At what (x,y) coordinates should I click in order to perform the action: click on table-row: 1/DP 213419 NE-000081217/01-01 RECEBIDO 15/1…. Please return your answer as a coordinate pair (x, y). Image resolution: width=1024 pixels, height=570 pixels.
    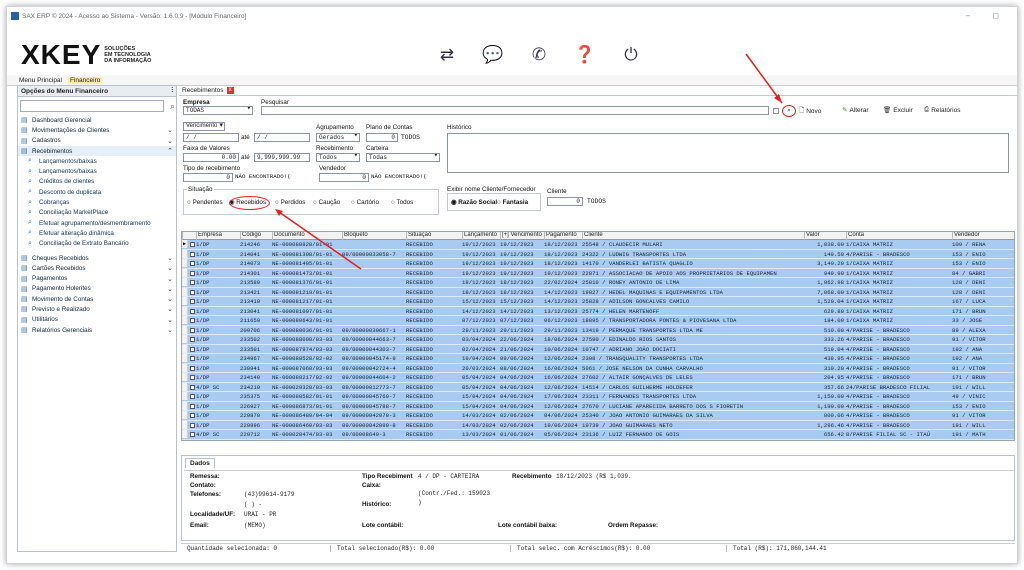
    Looking at the image, I should click on (598, 302).